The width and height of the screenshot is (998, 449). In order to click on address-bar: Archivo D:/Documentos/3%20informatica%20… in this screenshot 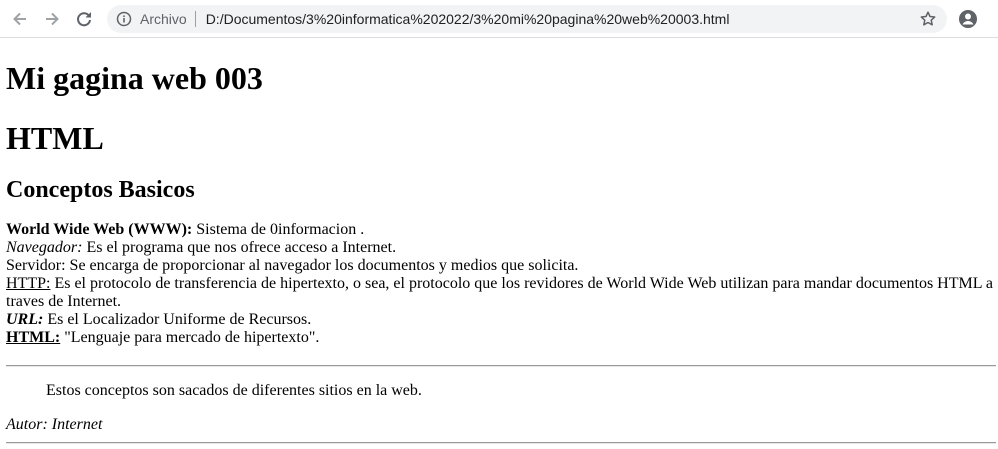, I will do `click(527, 19)`.